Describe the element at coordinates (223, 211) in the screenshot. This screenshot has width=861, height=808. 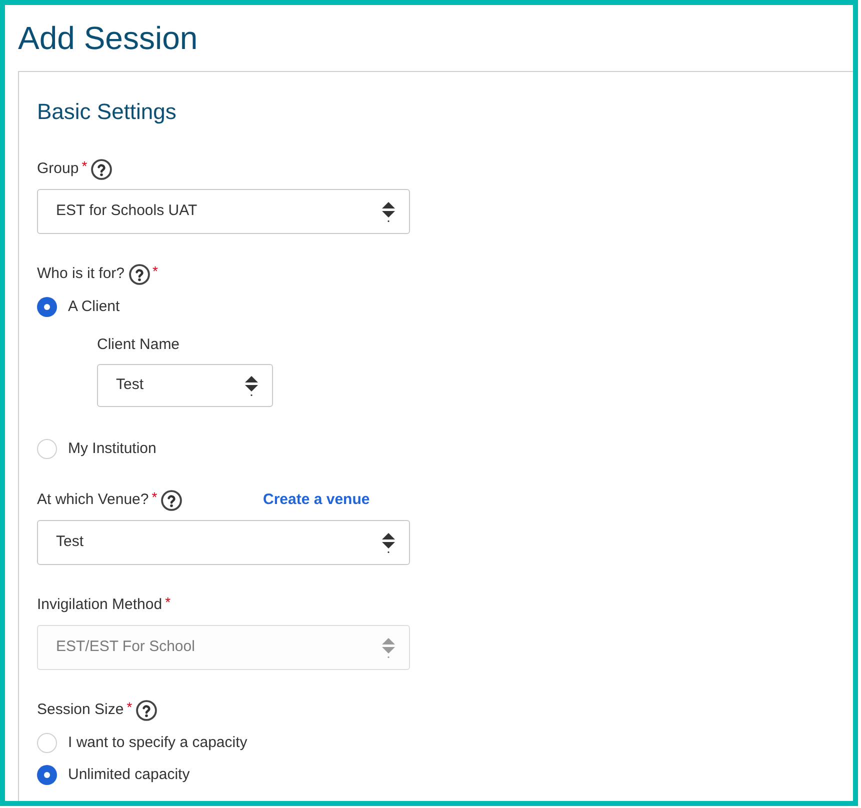
I see `select-field: EST for Schools UAT` at that location.